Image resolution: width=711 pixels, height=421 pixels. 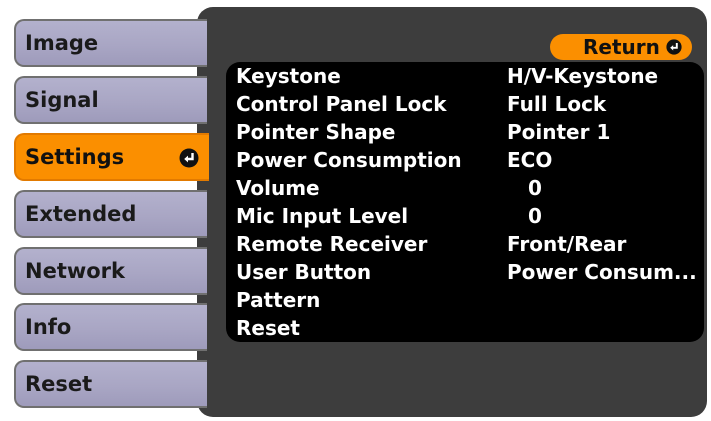 What do you see at coordinates (465, 104) in the screenshot?
I see `menu-item-control-panel-lock: Control Panel Lock Full Lock` at bounding box center [465, 104].